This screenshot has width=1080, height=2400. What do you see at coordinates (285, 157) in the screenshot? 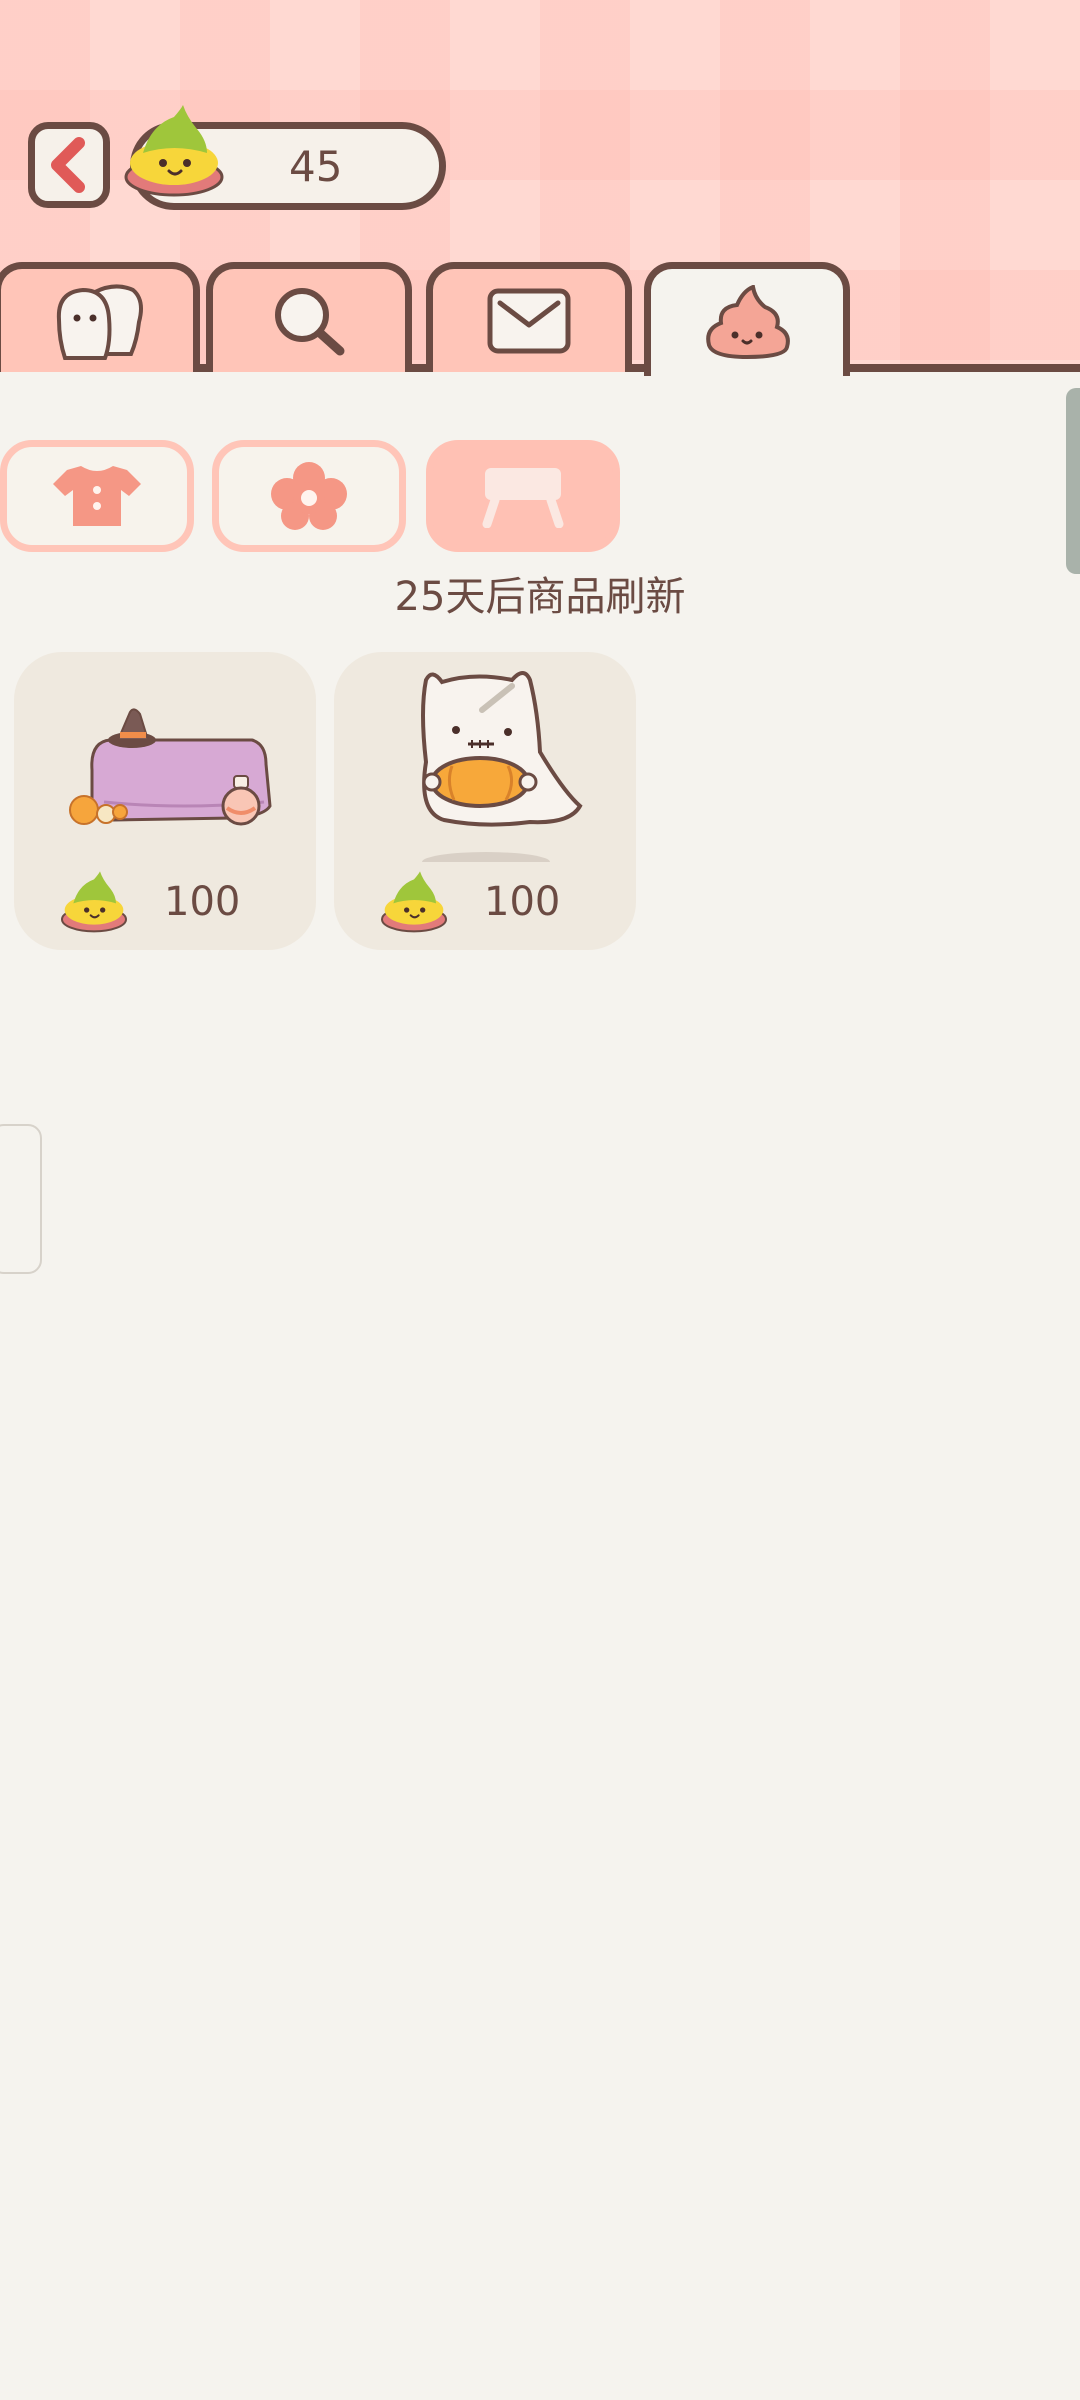
I see `currency-display: 45` at bounding box center [285, 157].